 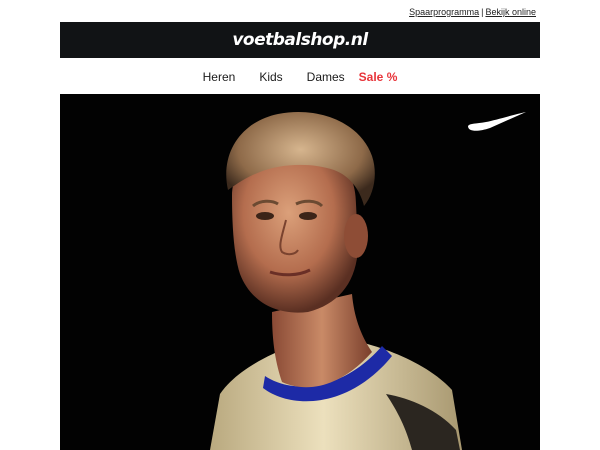 I want to click on header-bar: voetbalshop.nl, so click(x=300, y=40).